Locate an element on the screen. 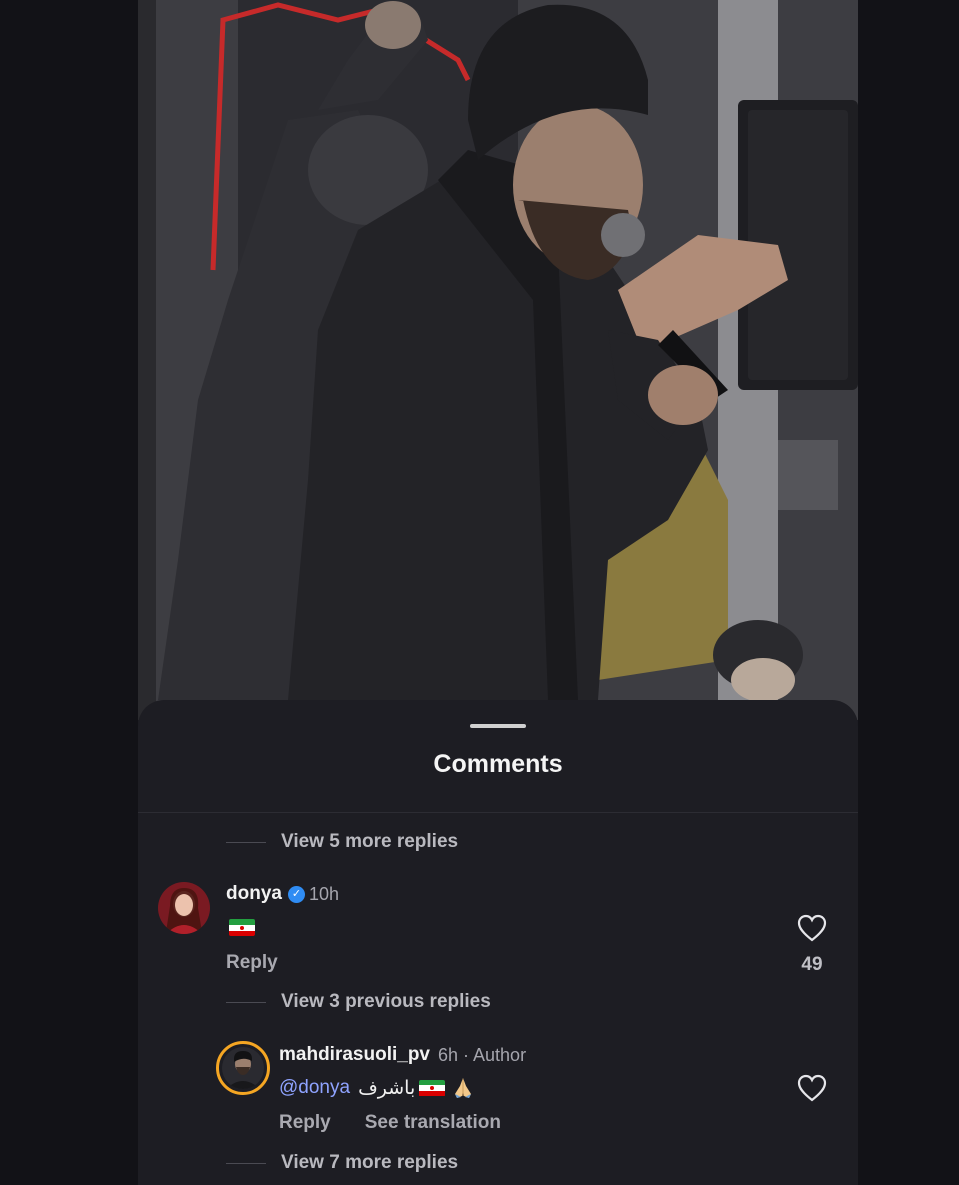 The height and width of the screenshot is (1185, 959). comment-actions: Reply See translation is located at coordinates (390, 1123).